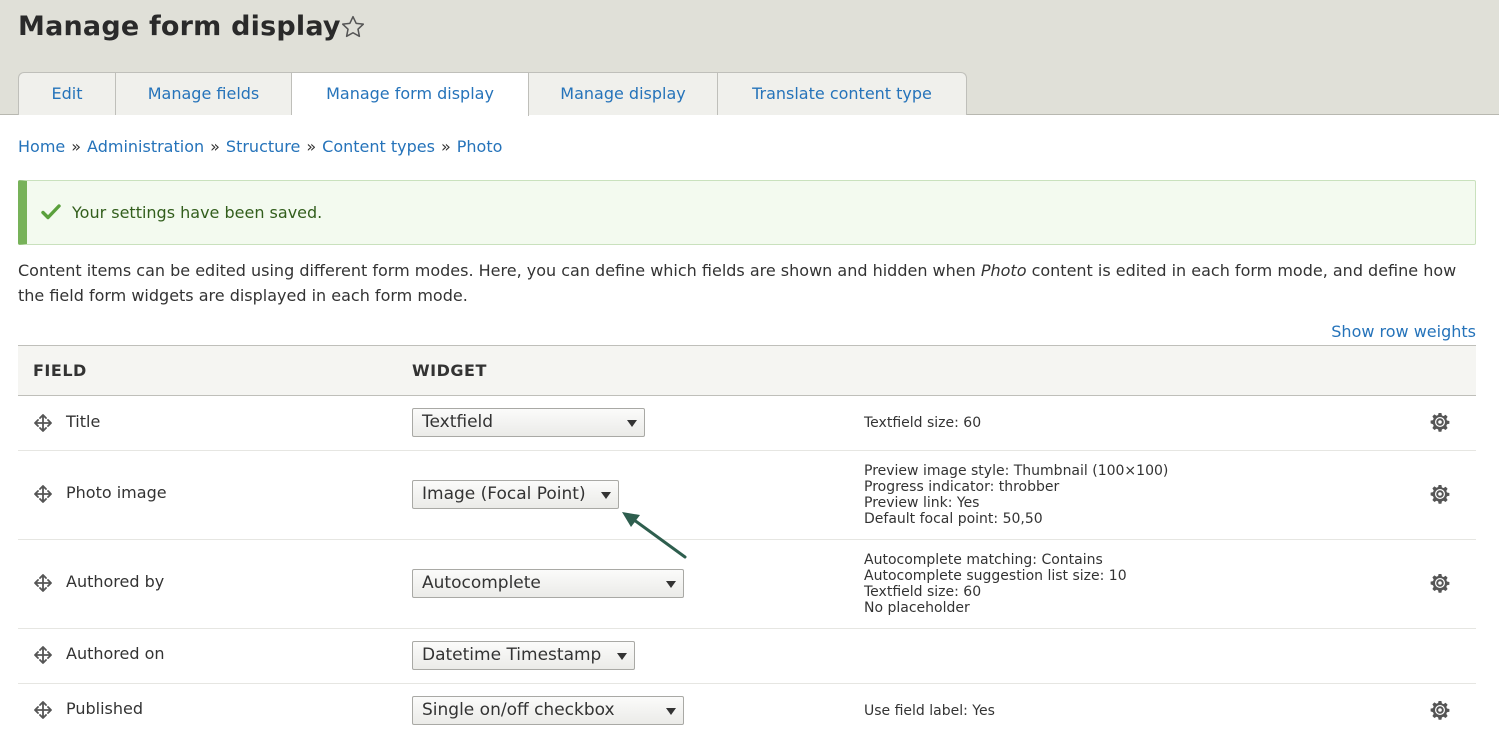 The height and width of the screenshot is (739, 1499). What do you see at coordinates (378, 146) in the screenshot?
I see `breadcrumb-content-types: Content types` at bounding box center [378, 146].